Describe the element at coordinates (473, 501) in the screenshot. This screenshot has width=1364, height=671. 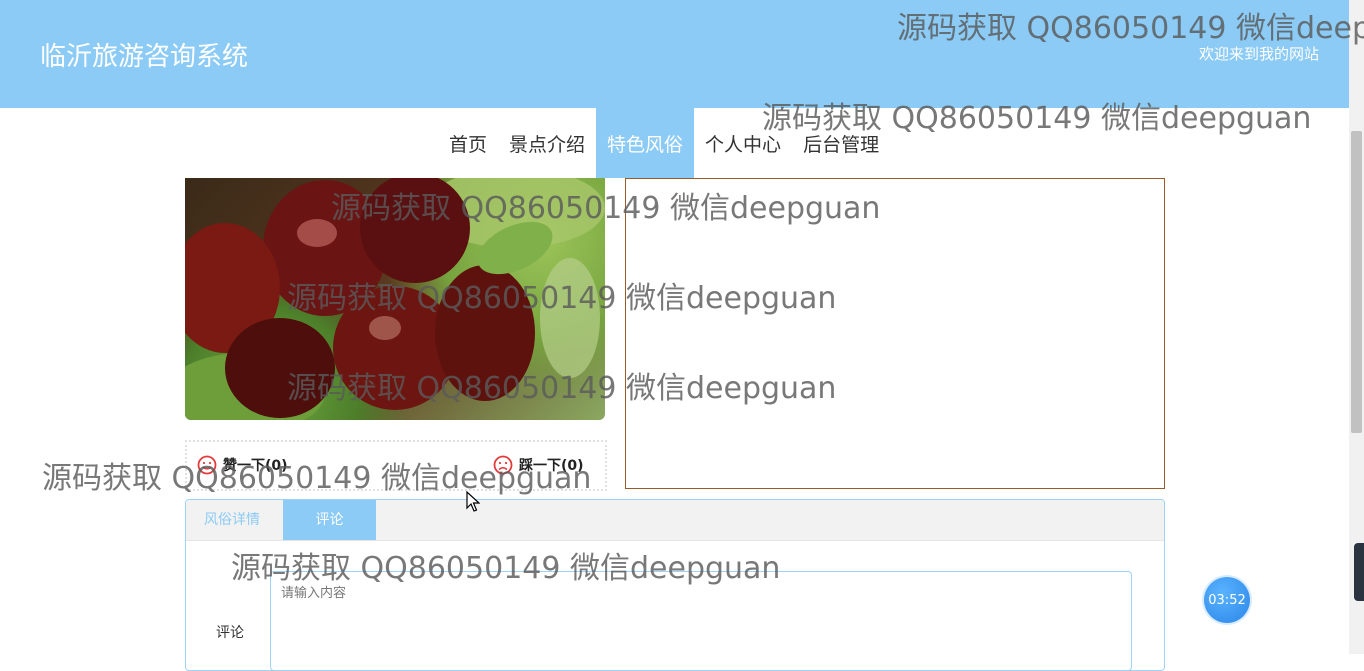
I see `mouse-cursor-icon` at that location.